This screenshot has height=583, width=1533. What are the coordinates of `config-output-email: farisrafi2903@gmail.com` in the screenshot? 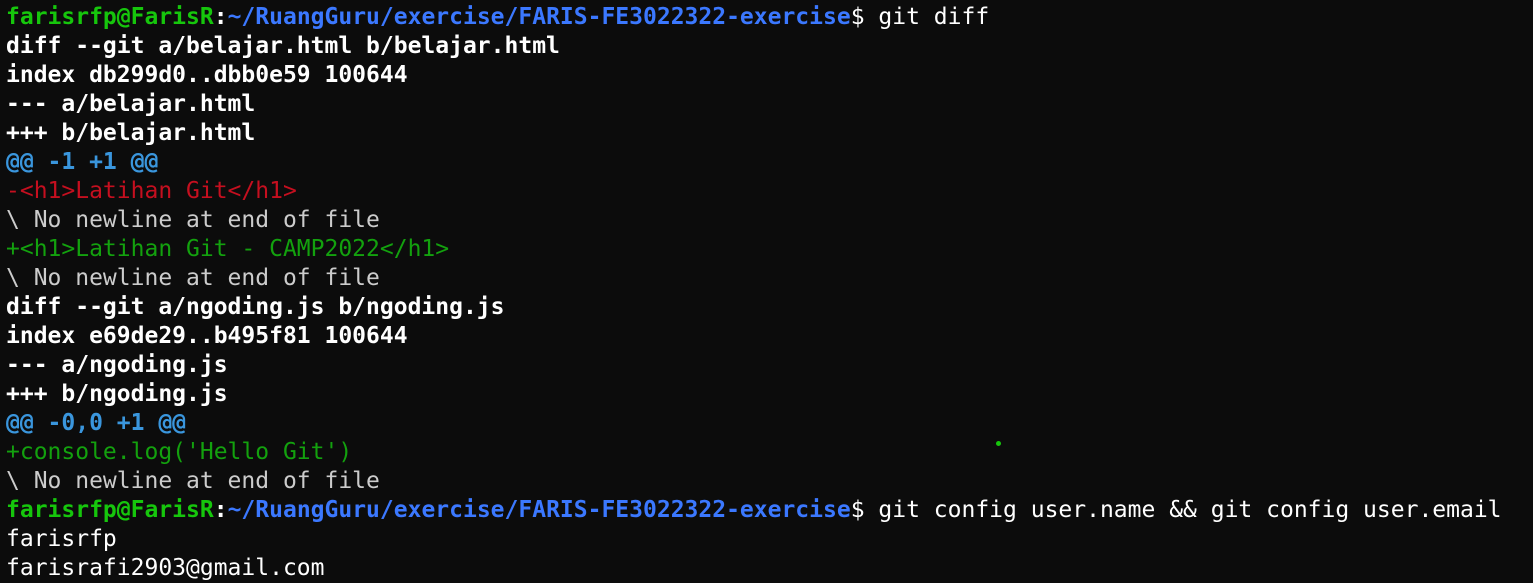 It's located at (165, 568).